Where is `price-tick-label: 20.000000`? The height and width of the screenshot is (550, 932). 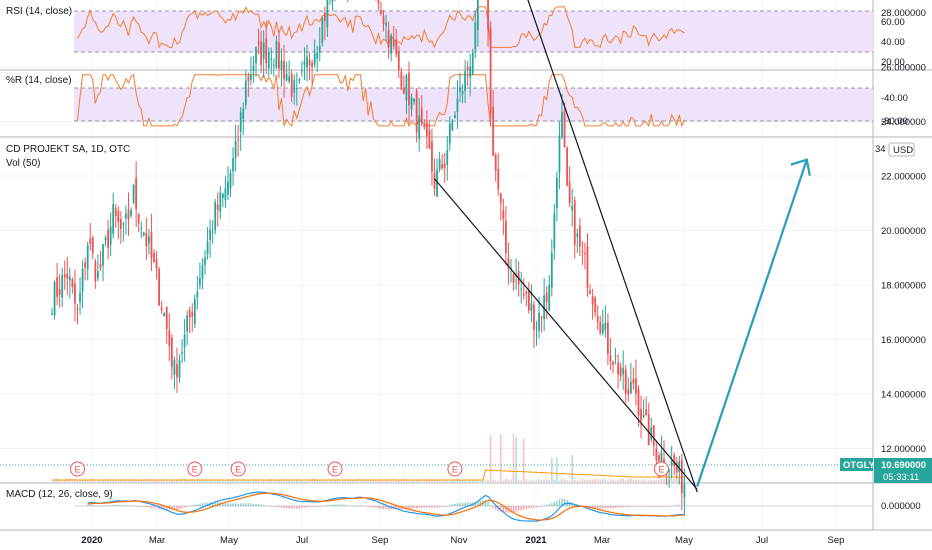 price-tick-label: 20.000000 is located at coordinates (903, 231).